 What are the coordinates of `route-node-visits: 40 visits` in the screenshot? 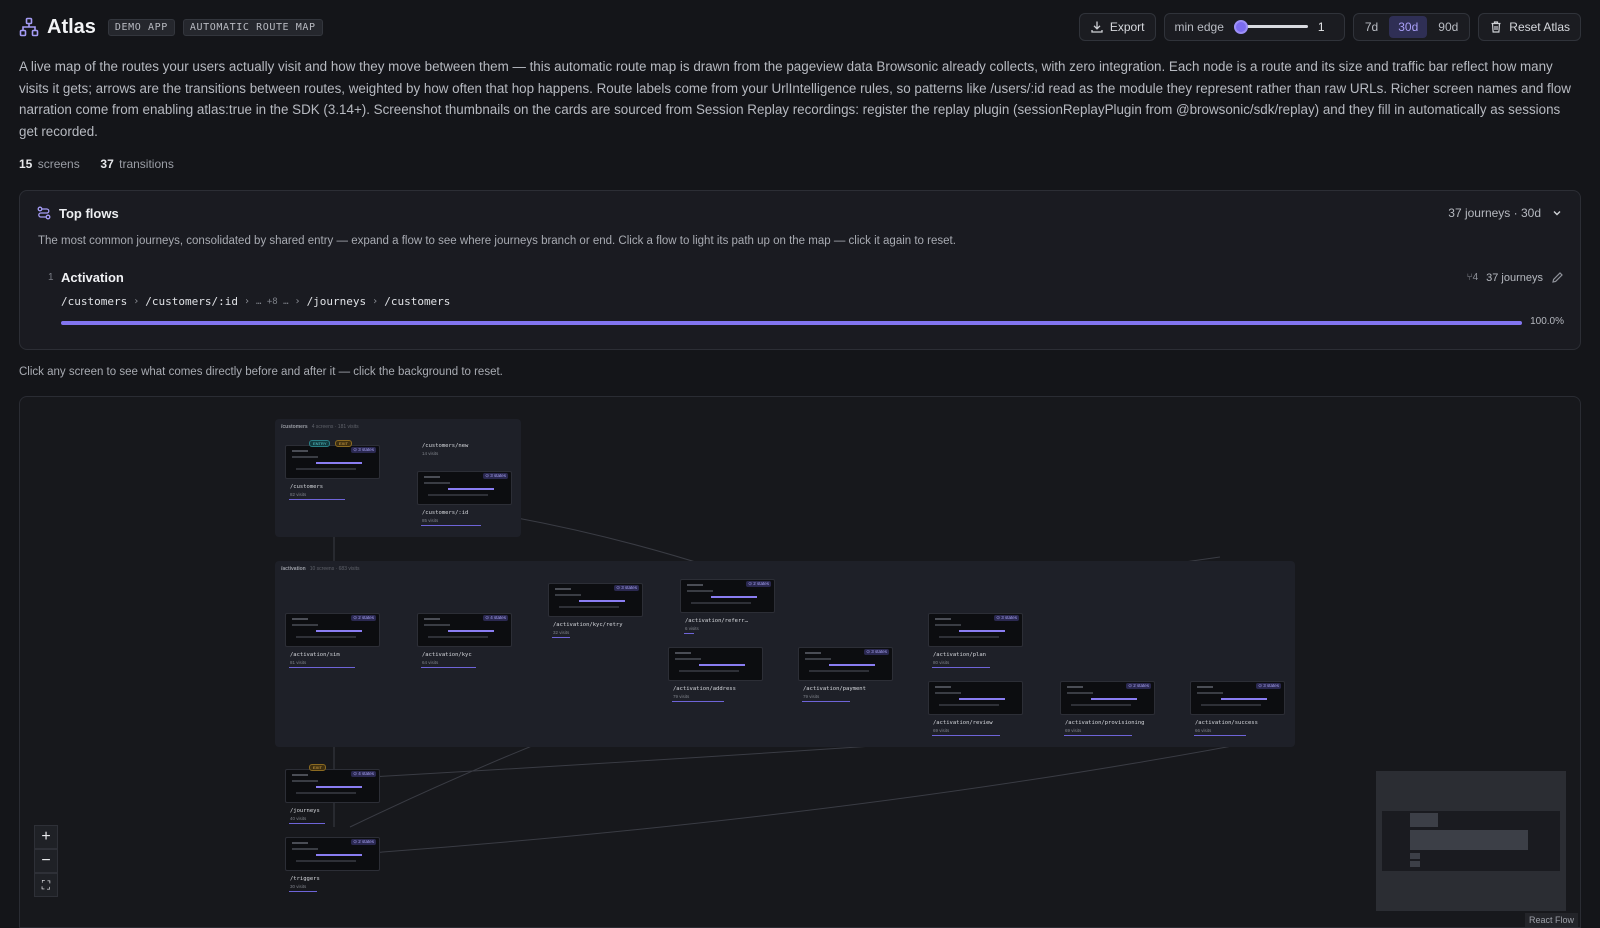 It's located at (298, 818).